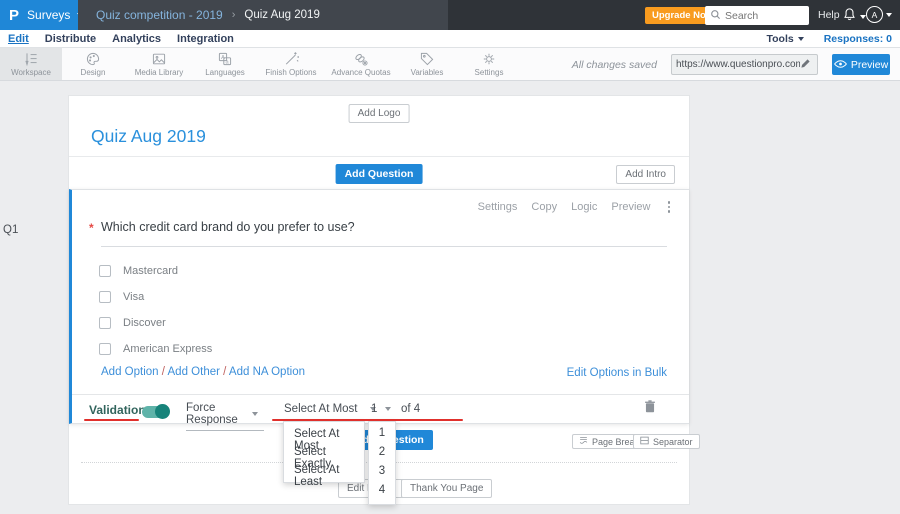  I want to click on toolbar-item-workspace: Workspace, so click(31, 64).